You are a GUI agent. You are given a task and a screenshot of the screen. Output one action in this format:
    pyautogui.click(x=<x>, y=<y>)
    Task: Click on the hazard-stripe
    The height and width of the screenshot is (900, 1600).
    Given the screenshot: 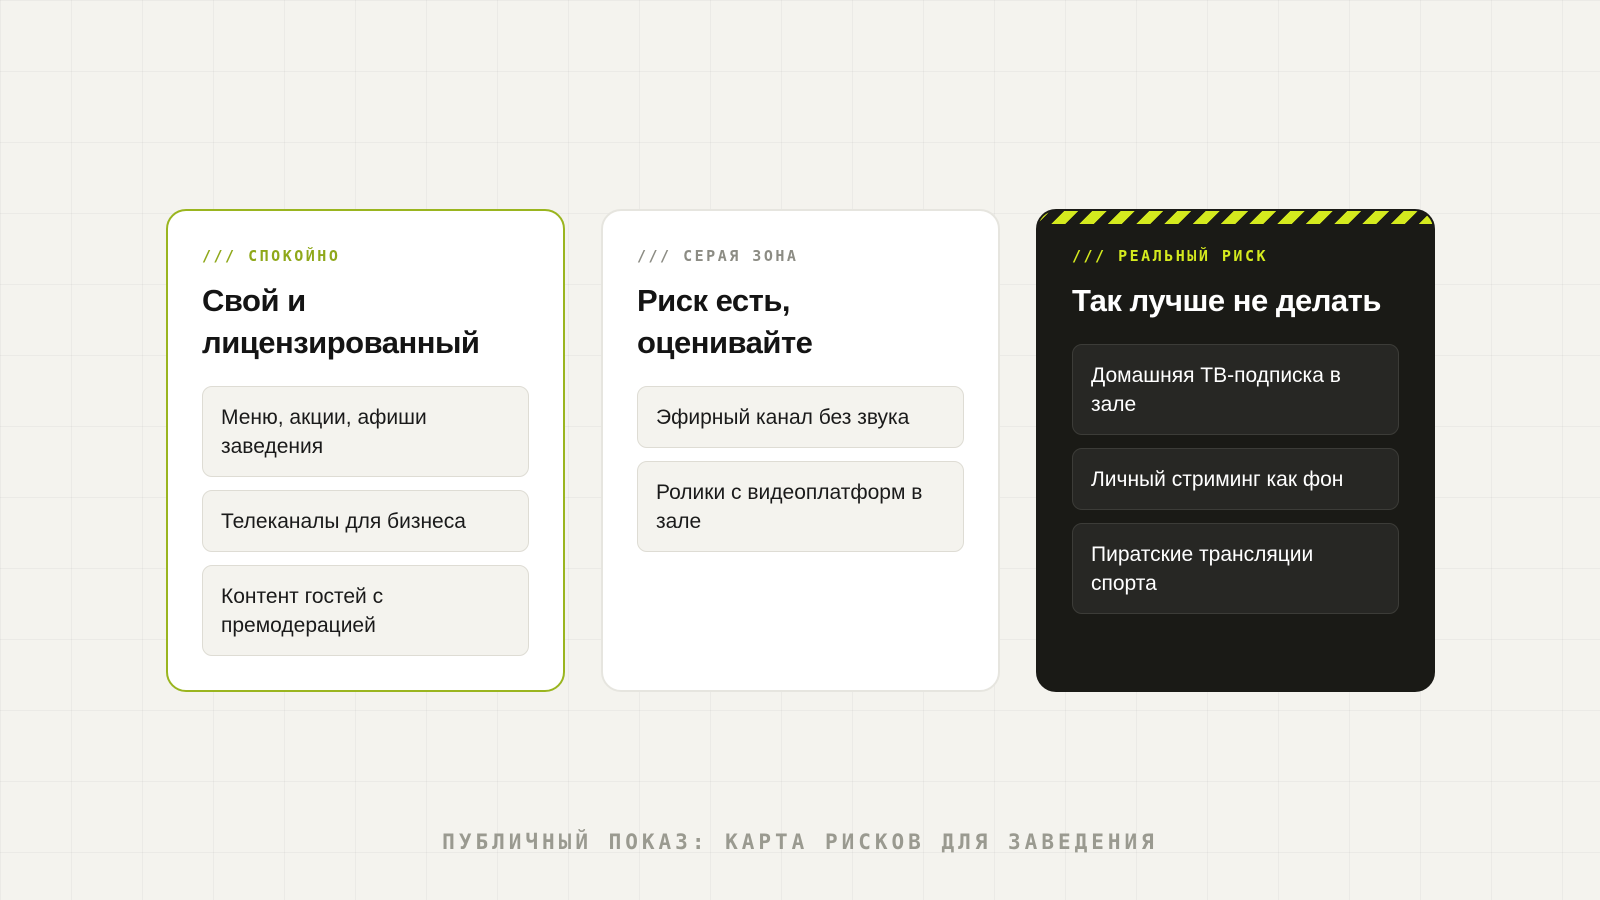 What is the action you would take?
    pyautogui.click(x=1235, y=217)
    